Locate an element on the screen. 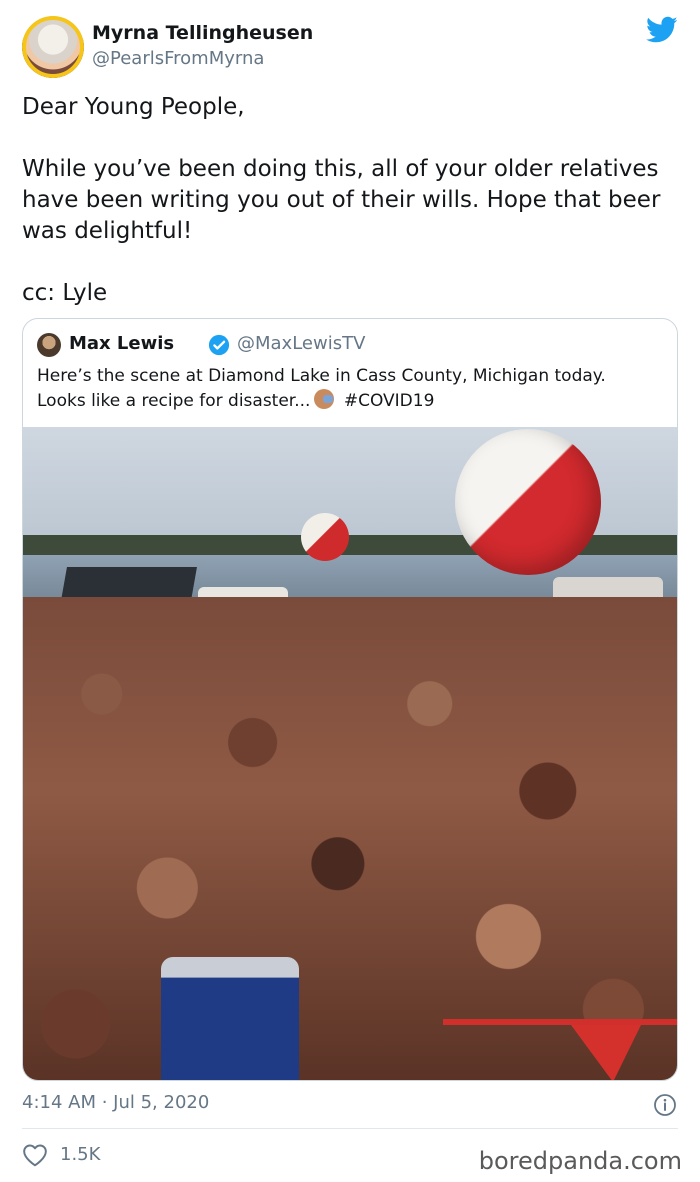 This screenshot has width=700, height=1182. red-banner is located at coordinates (560, 1022).